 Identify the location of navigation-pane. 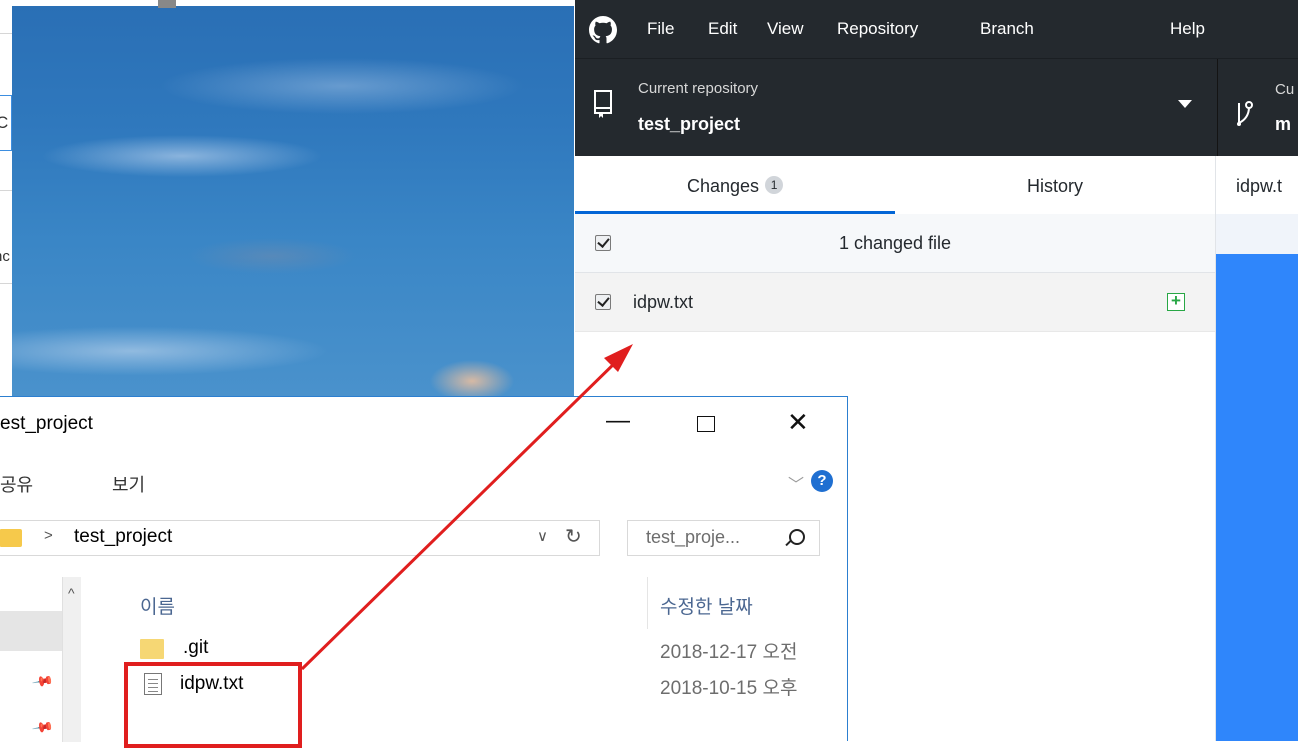
(31, 659).